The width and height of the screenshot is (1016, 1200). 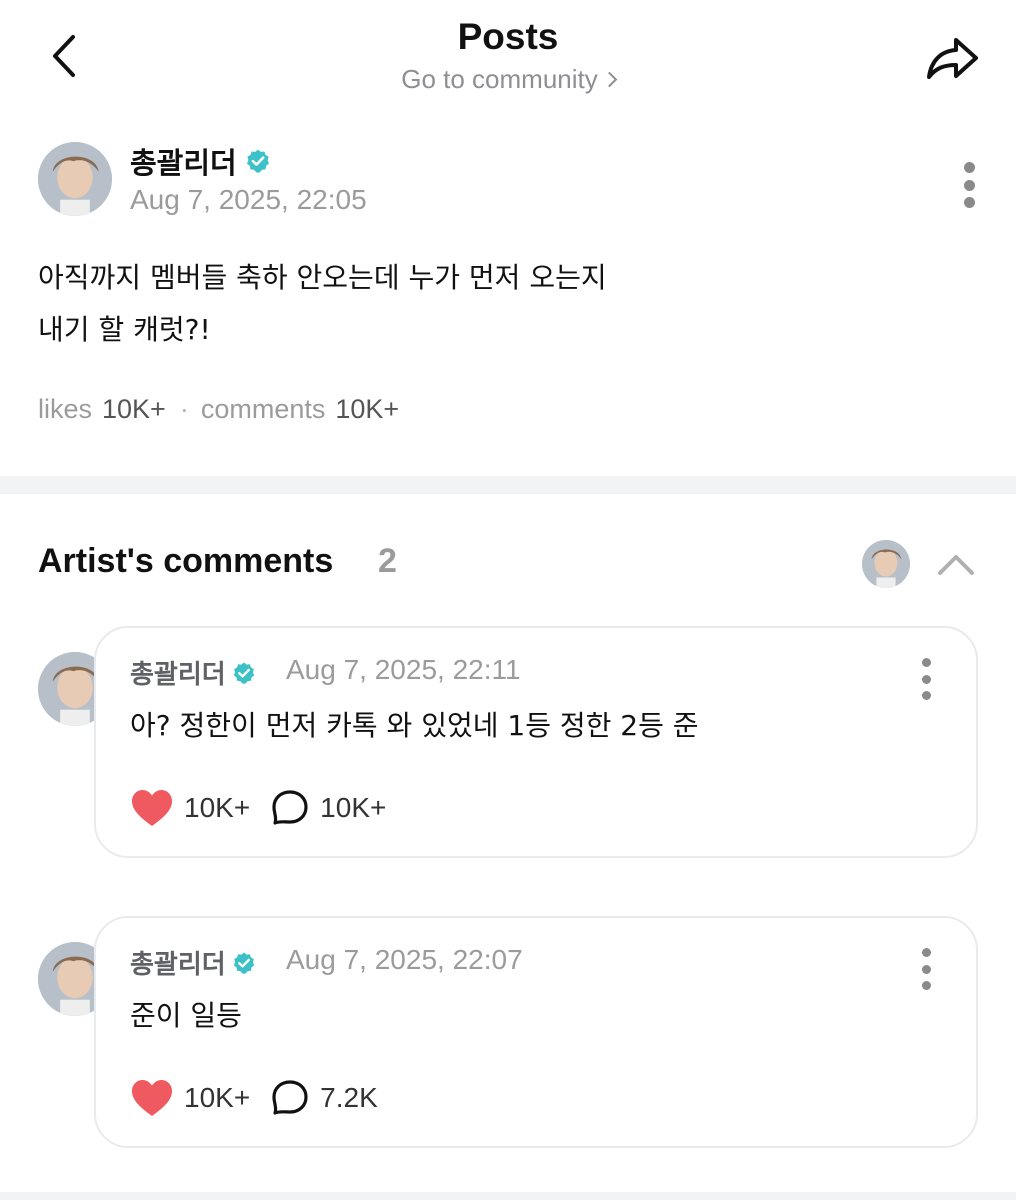 What do you see at coordinates (387, 561) in the screenshot?
I see `artist-comments-count: 2` at bounding box center [387, 561].